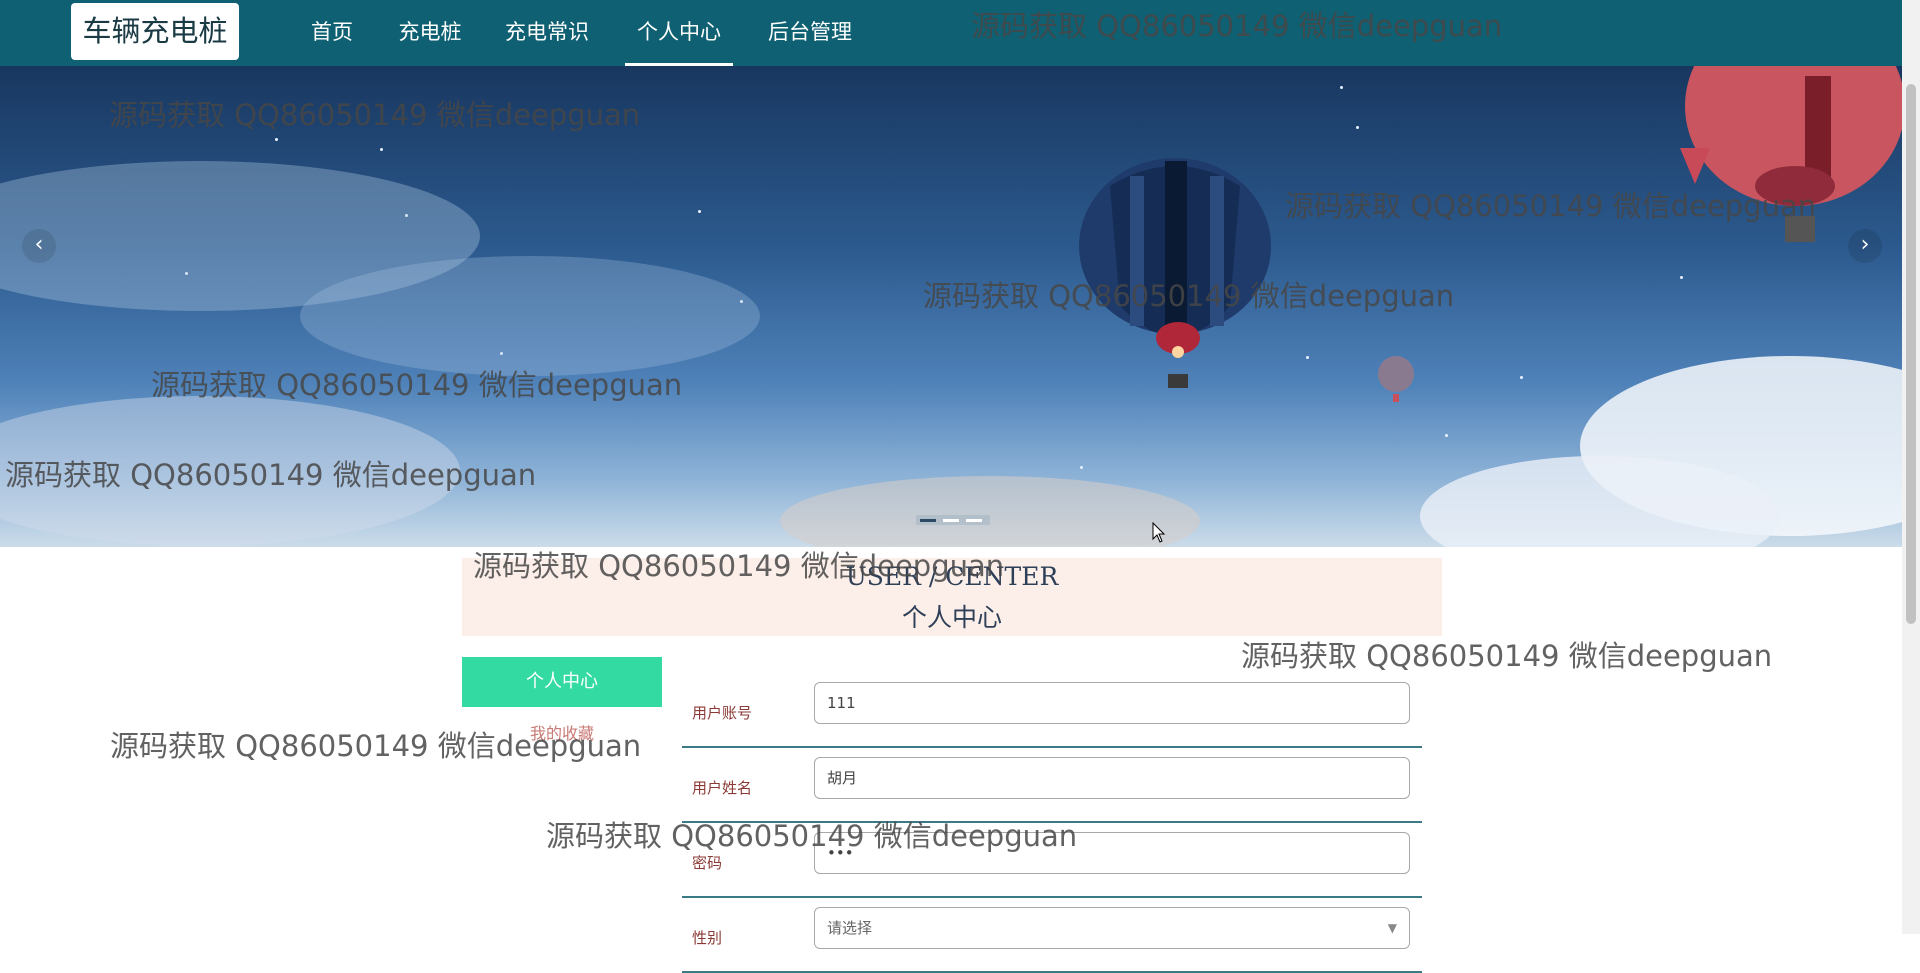 This screenshot has height=973, width=1920. What do you see at coordinates (547, 33) in the screenshot?
I see `nav-charging-knowledge: 充电常识` at bounding box center [547, 33].